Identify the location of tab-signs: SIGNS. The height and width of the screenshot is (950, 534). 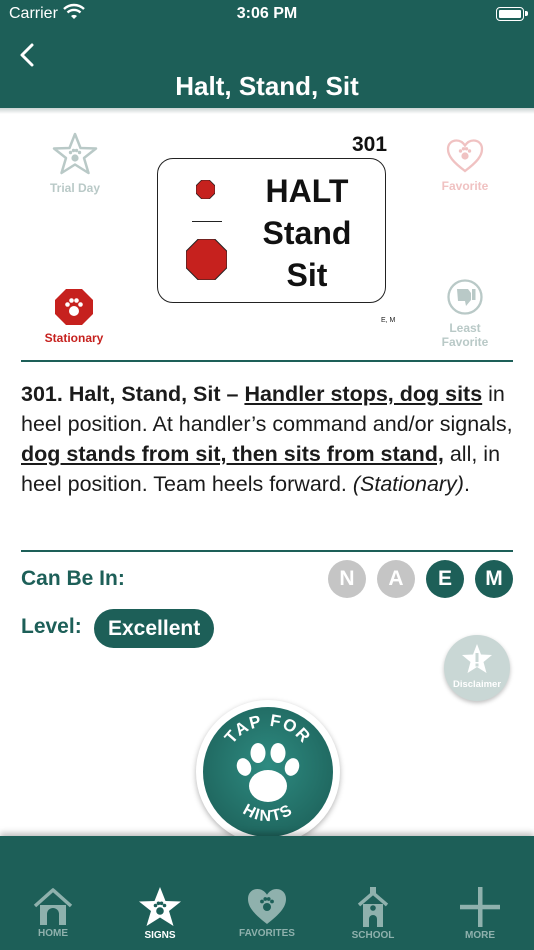
(160, 913).